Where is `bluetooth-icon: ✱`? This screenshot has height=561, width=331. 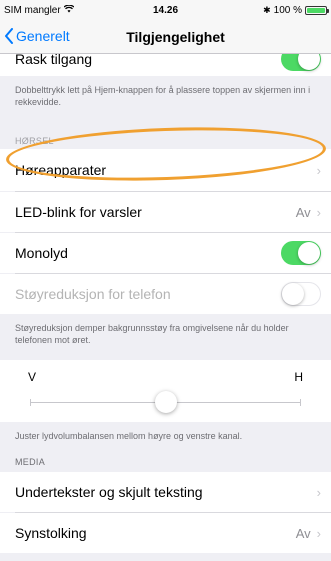 bluetooth-icon: ✱ is located at coordinates (267, 10).